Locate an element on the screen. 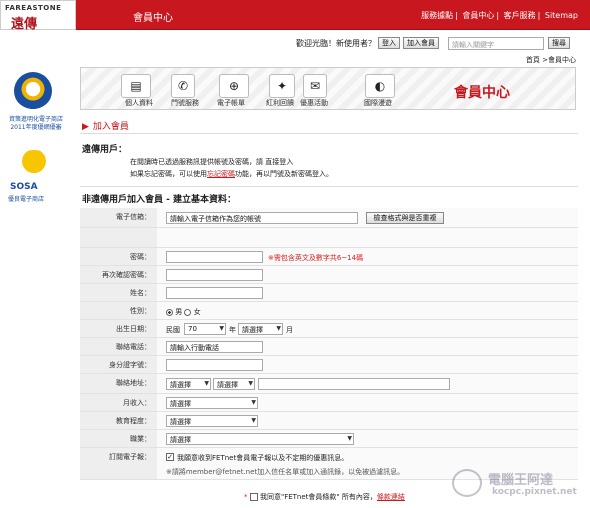  section-title: 會員中心 is located at coordinates (153, 18).